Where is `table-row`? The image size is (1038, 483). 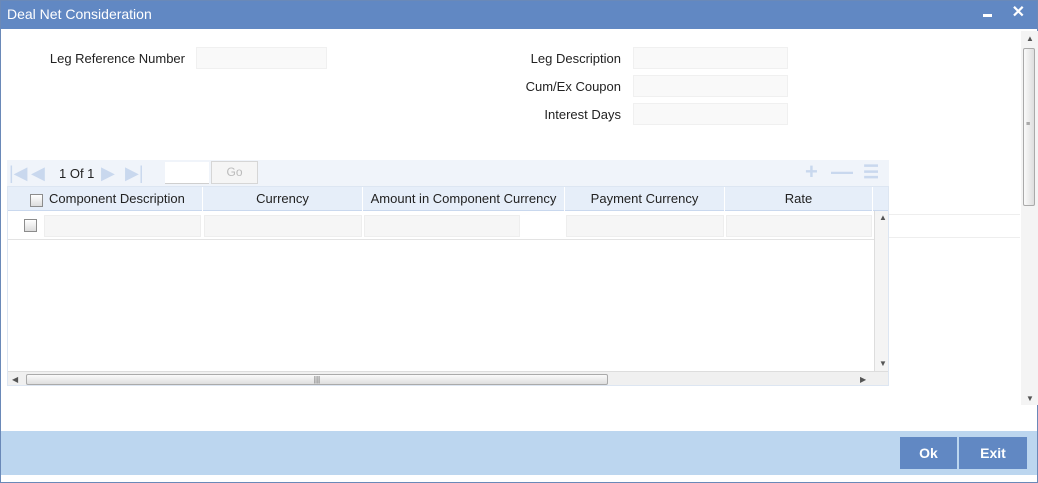 table-row is located at coordinates (448, 225).